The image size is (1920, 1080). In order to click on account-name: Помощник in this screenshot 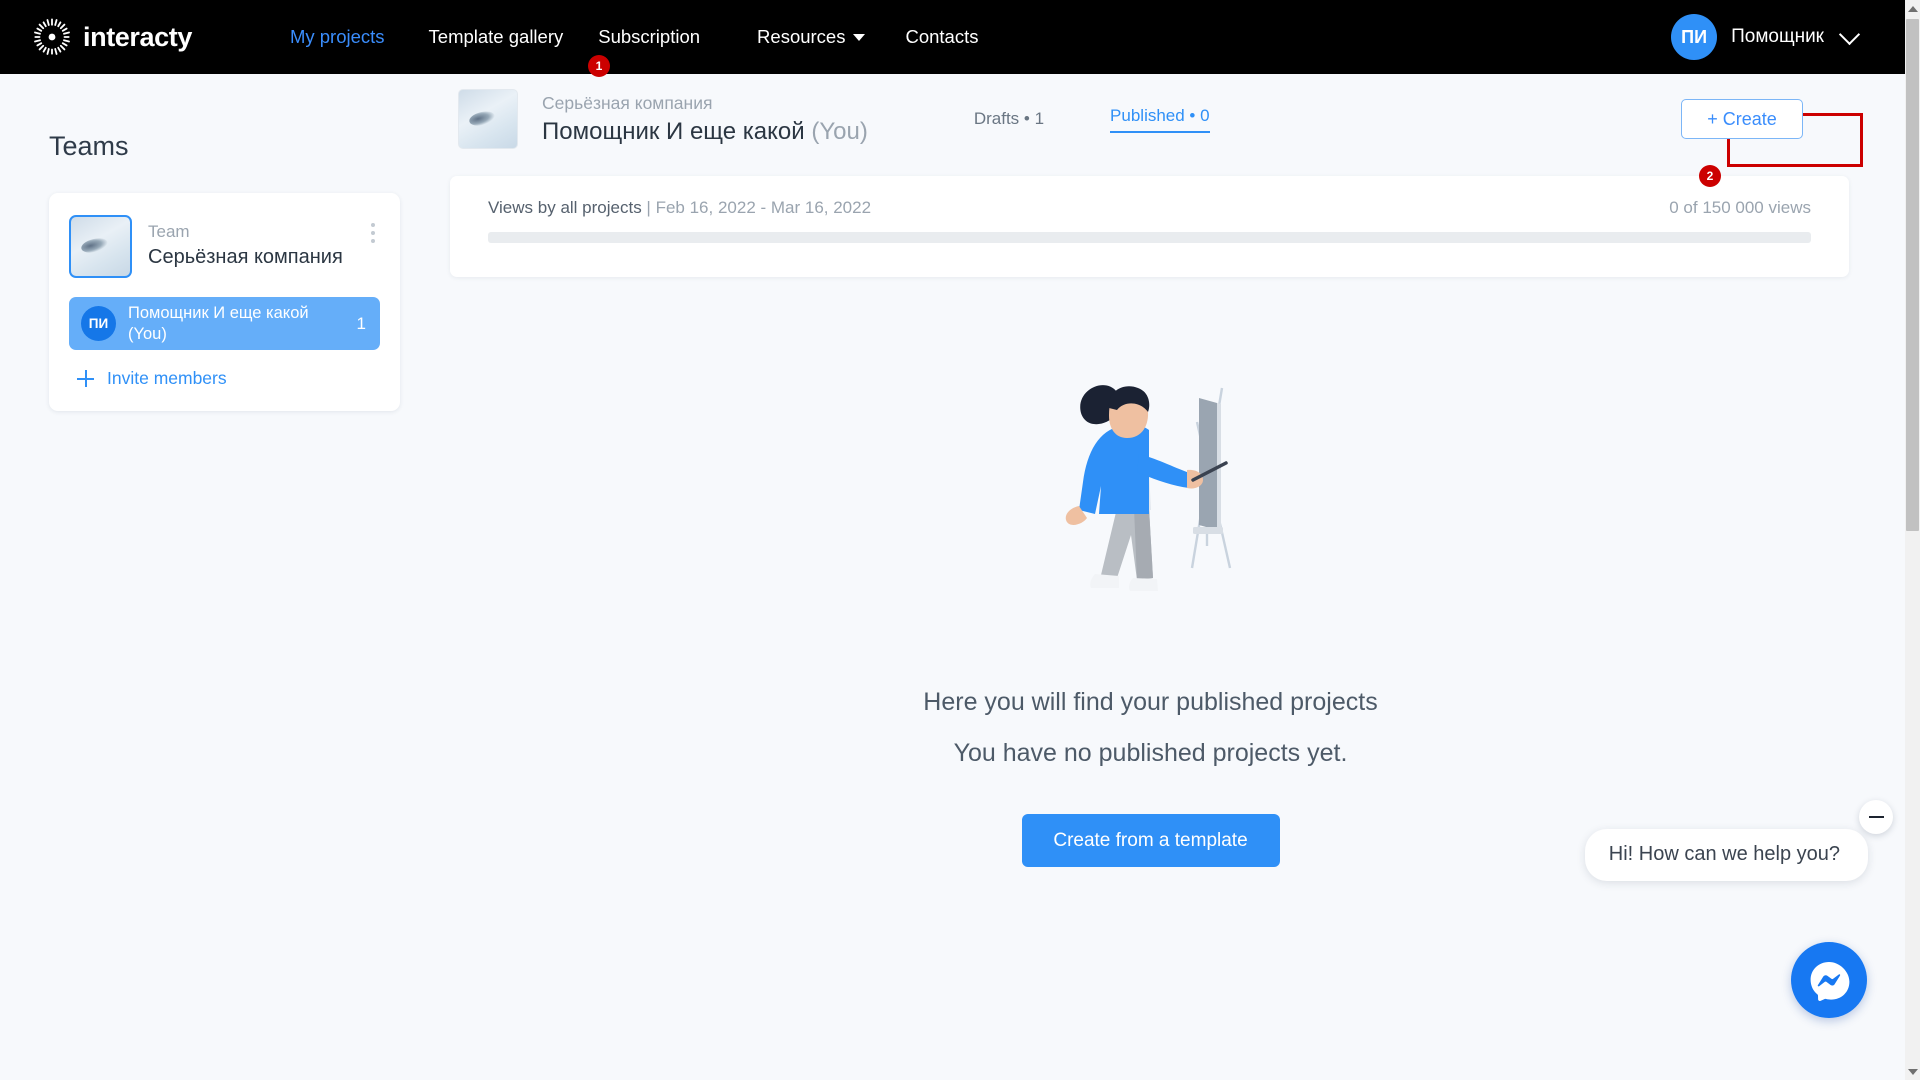, I will do `click(1777, 36)`.